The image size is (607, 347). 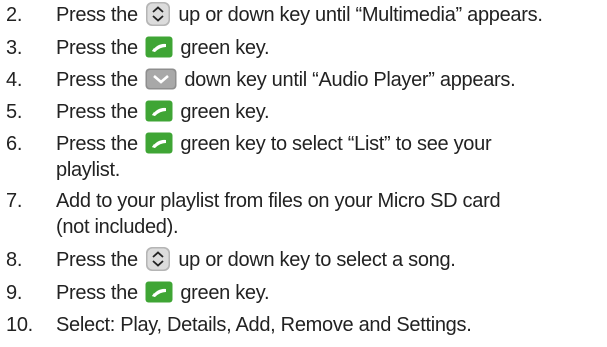 What do you see at coordinates (317, 260) in the screenshot?
I see `step-text: up or down key to select a song.` at bounding box center [317, 260].